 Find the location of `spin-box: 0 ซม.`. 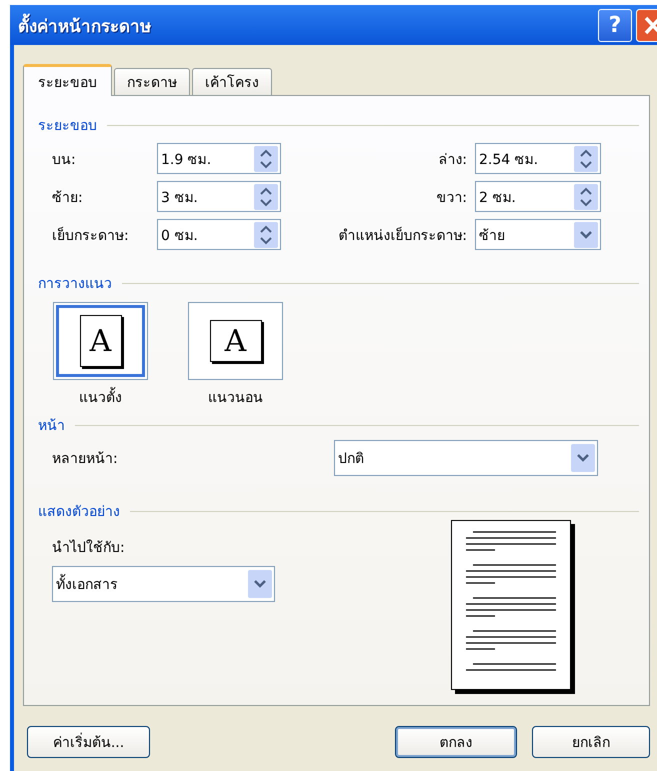

spin-box: 0 ซม. is located at coordinates (219, 234).